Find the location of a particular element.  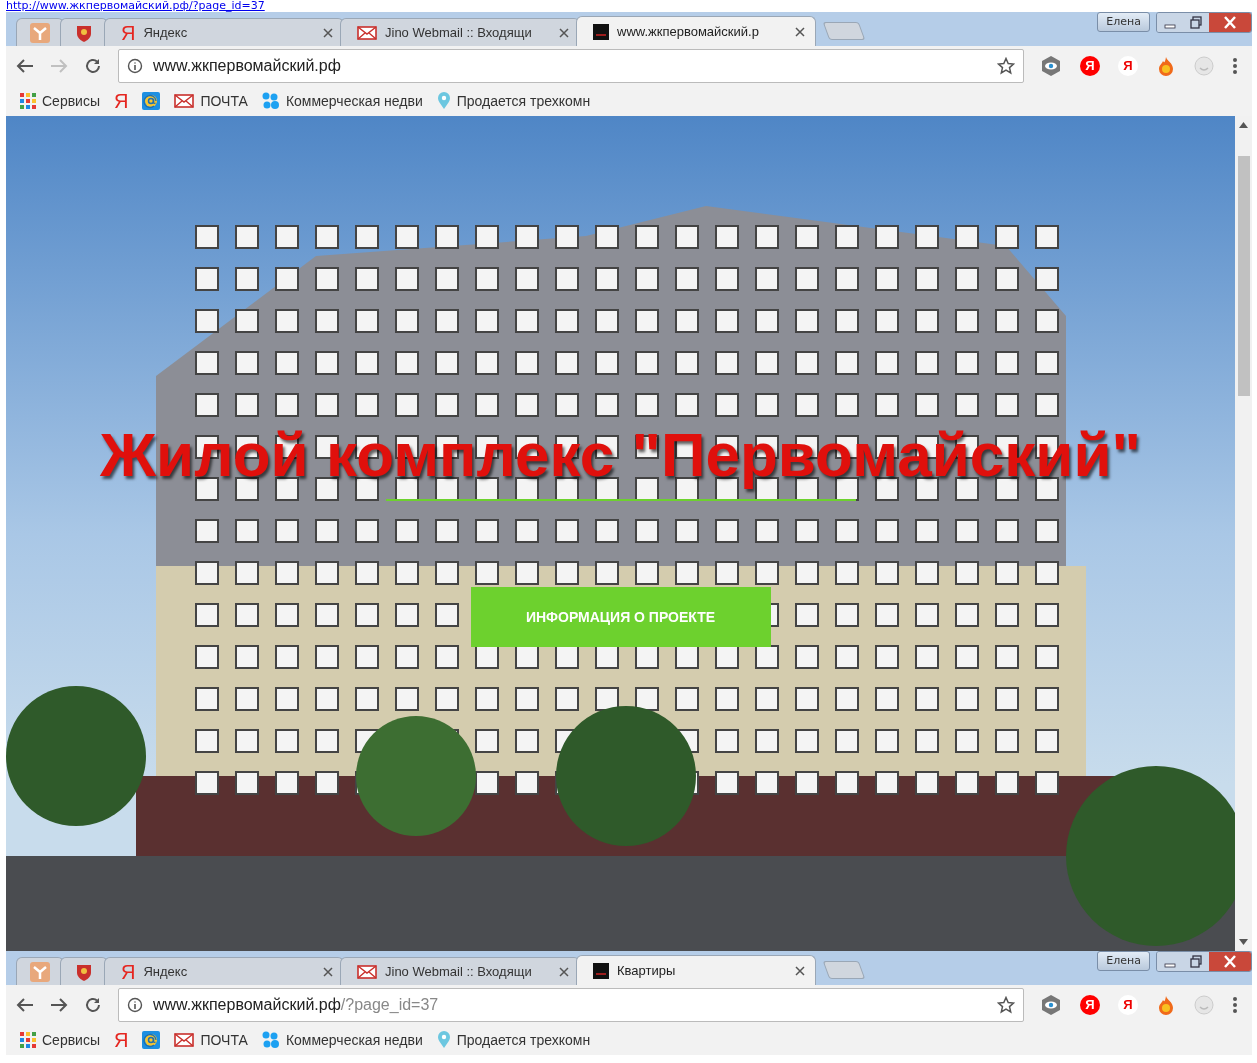

tab-title: www.жкпервомайский.р is located at coordinates (688, 31).